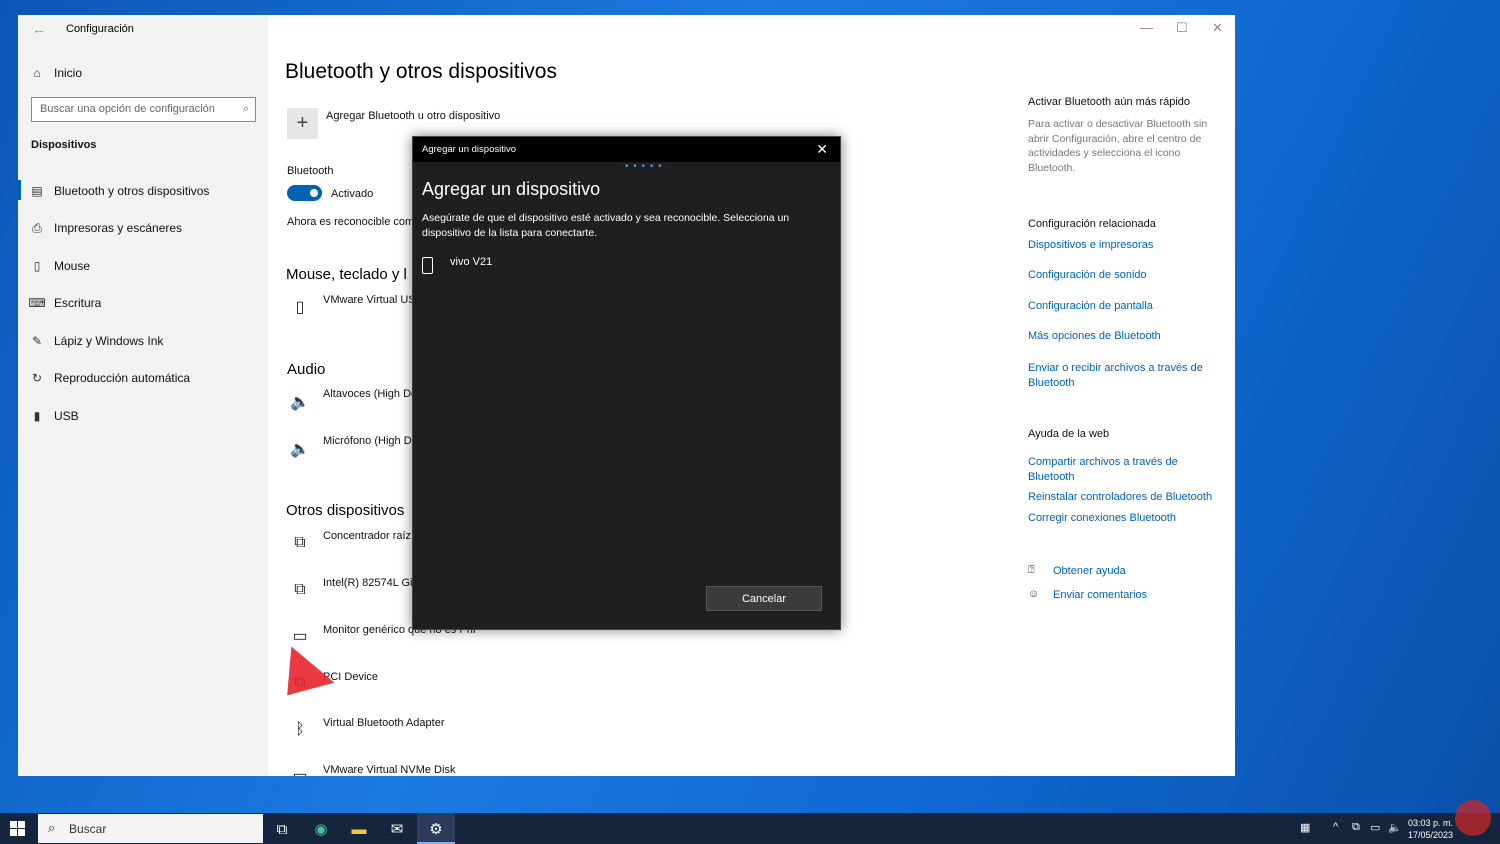  Describe the element at coordinates (427, 265) in the screenshot. I see `phone-icon` at that location.